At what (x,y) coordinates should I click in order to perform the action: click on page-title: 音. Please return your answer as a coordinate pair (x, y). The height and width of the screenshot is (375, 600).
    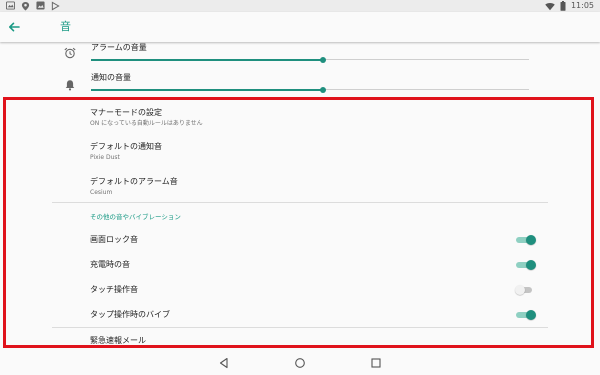
    Looking at the image, I should click on (65, 26).